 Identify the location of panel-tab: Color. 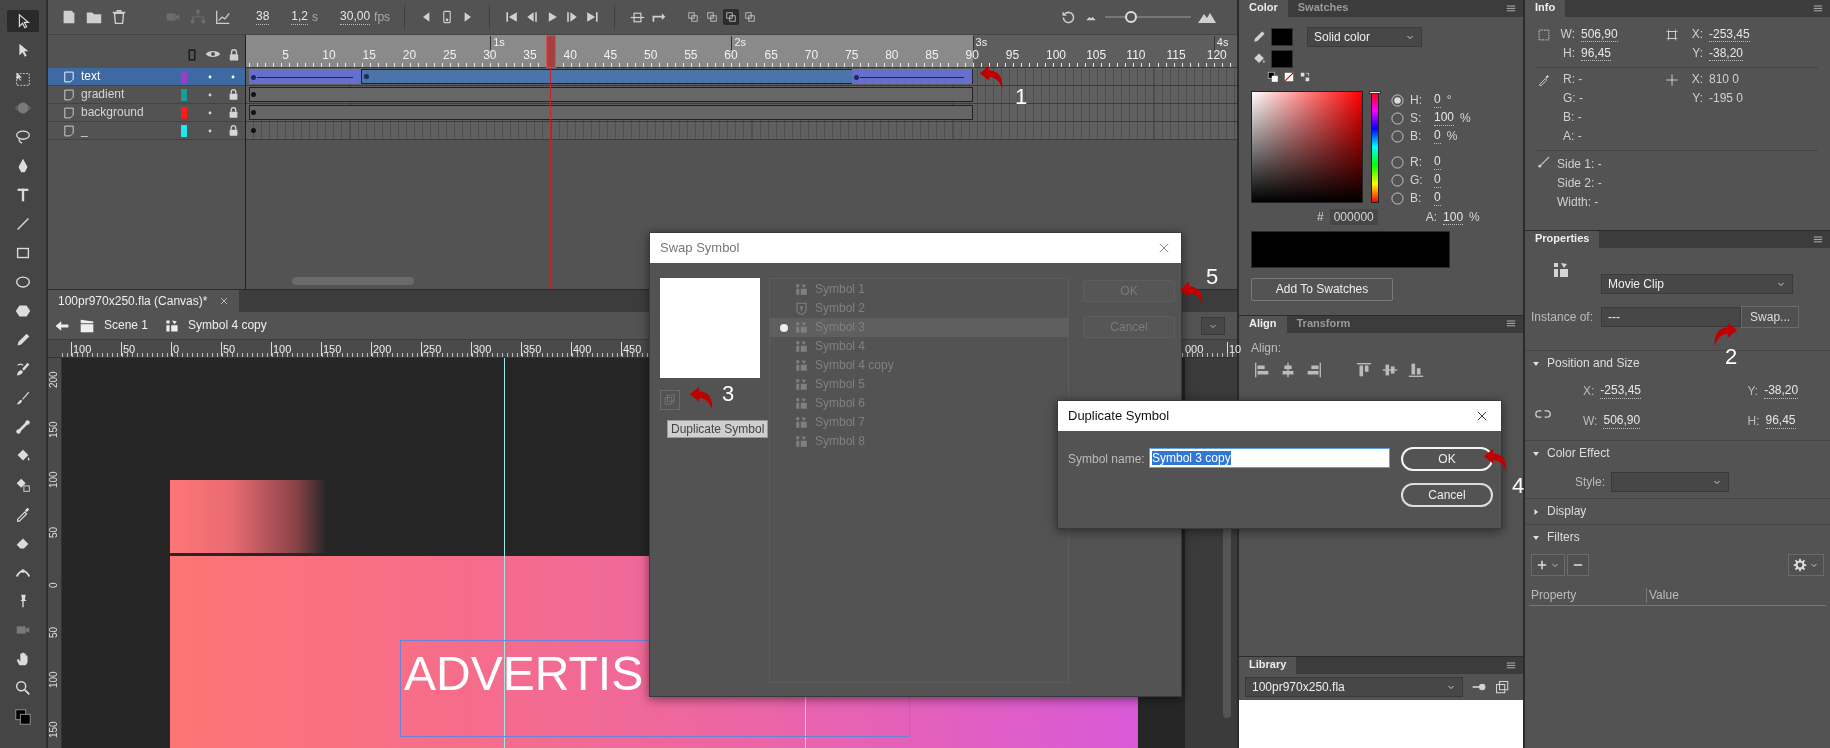
(1263, 8).